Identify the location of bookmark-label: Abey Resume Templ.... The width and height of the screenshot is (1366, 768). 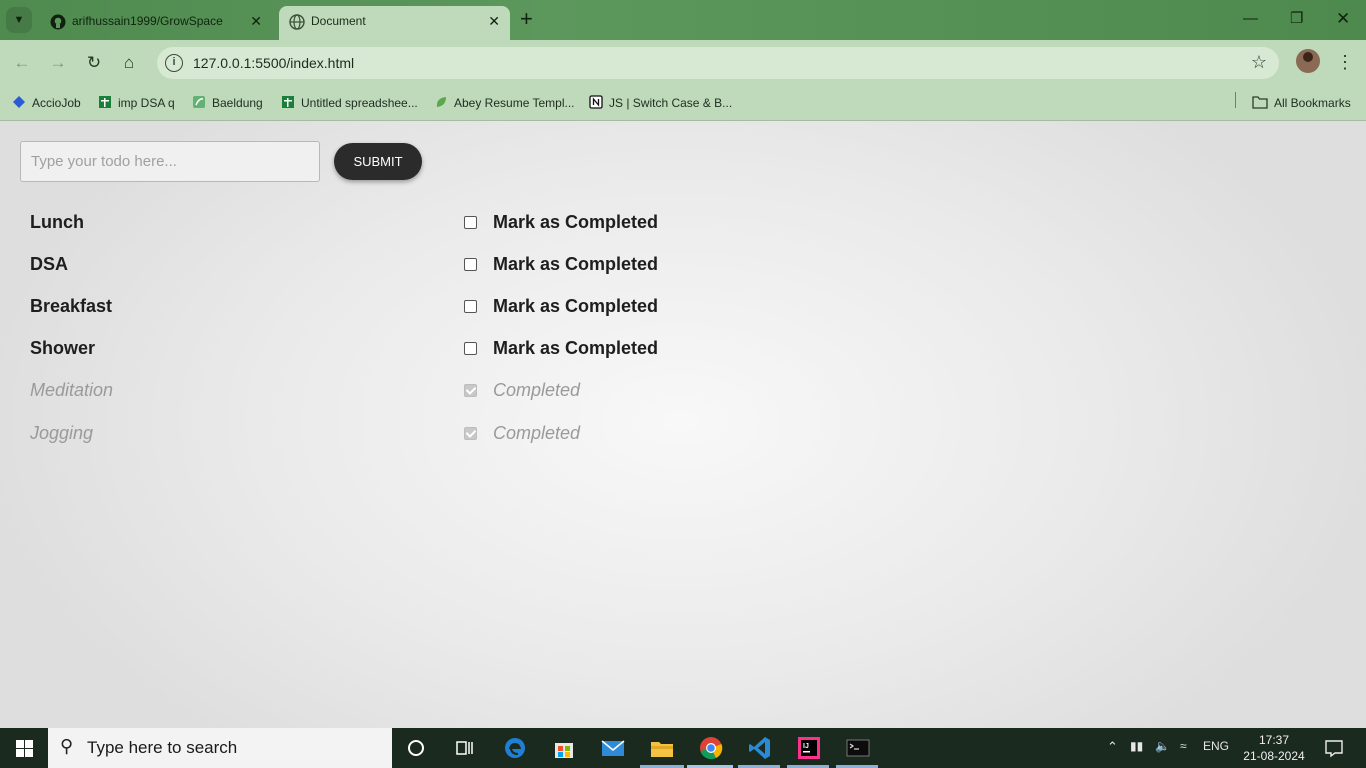
(514, 103).